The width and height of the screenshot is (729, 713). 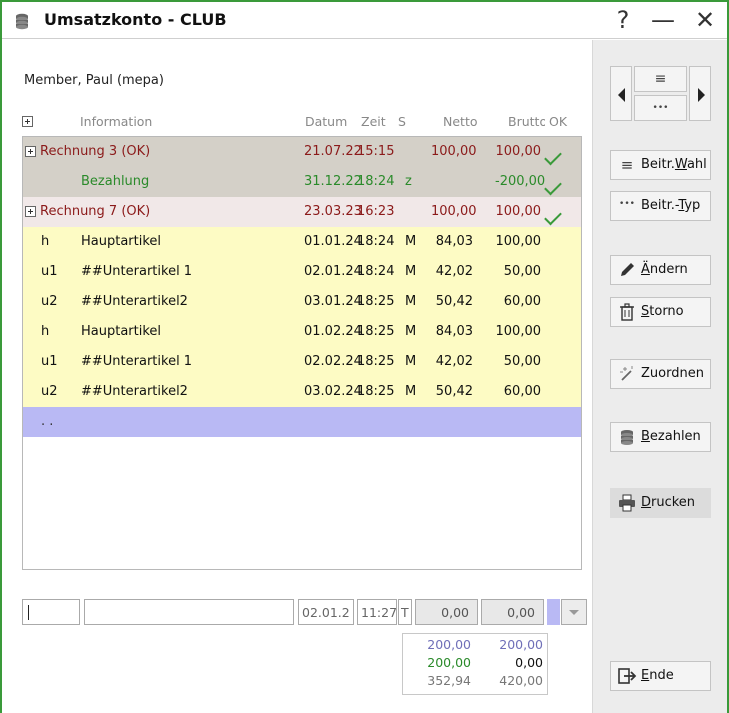 I want to click on row-date: 03.01.24, so click(x=333, y=301).